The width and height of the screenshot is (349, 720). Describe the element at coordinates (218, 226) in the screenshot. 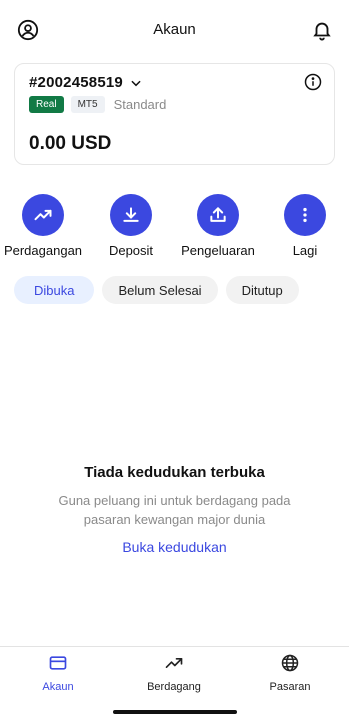

I see `withdraw-action-button: Pengeluaran` at that location.